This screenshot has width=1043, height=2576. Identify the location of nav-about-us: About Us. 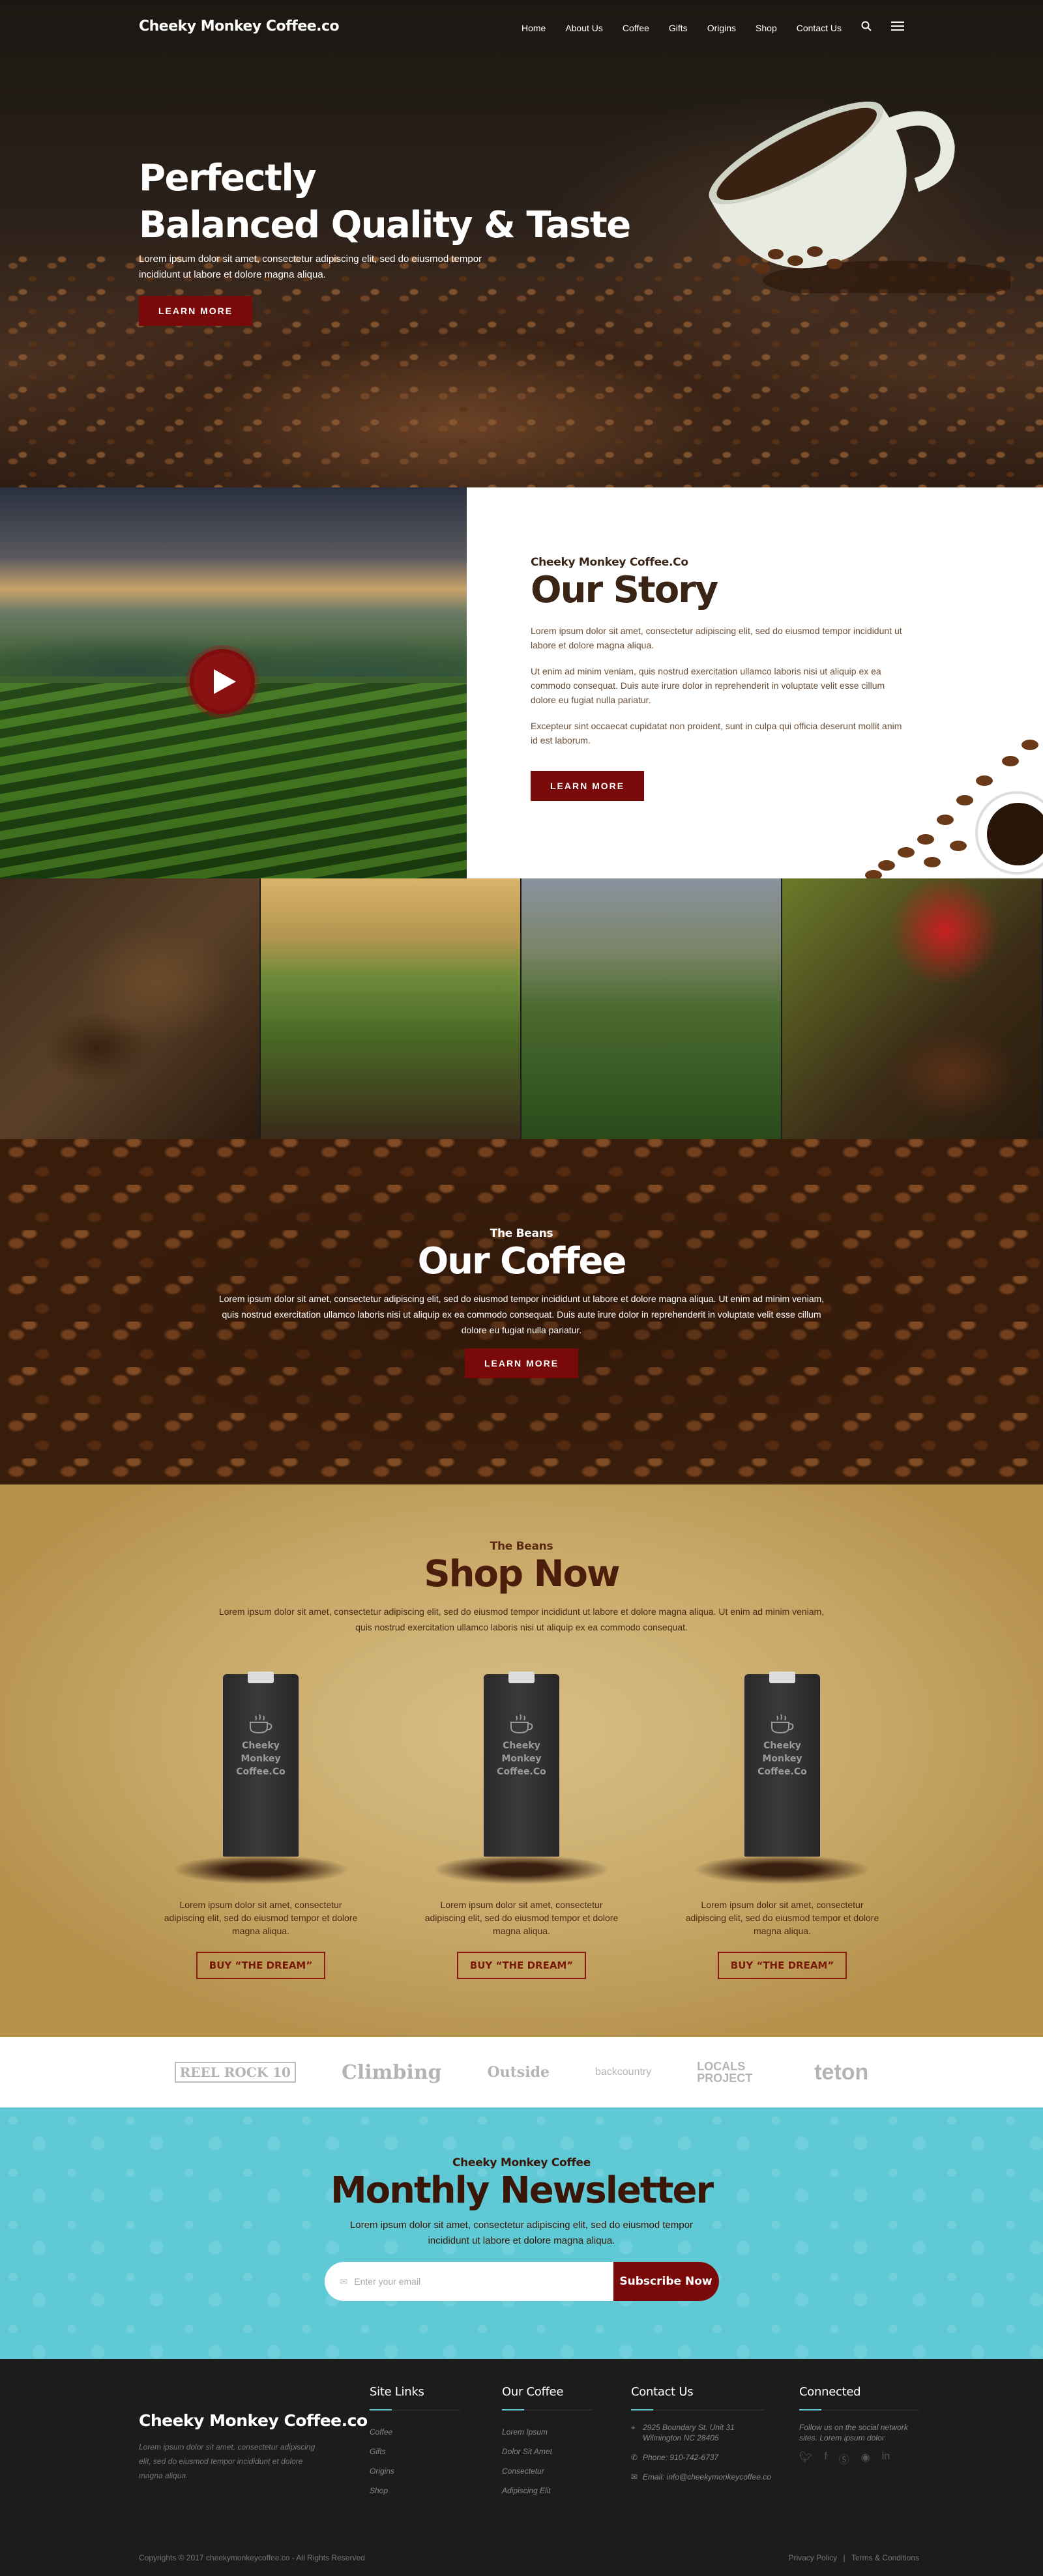
(584, 28).